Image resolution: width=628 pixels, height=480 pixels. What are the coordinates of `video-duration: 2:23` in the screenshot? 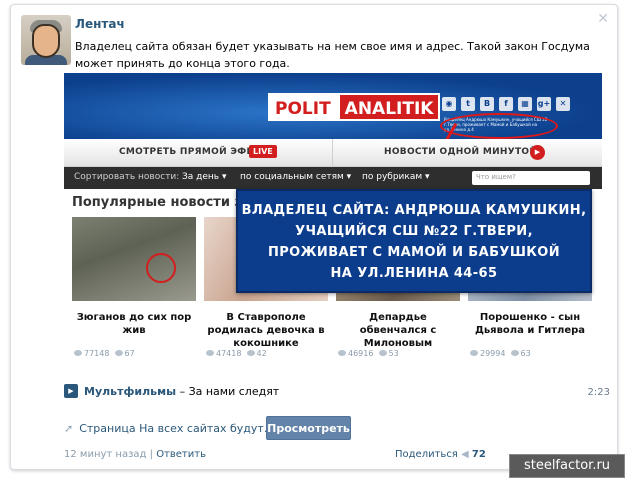 It's located at (598, 392).